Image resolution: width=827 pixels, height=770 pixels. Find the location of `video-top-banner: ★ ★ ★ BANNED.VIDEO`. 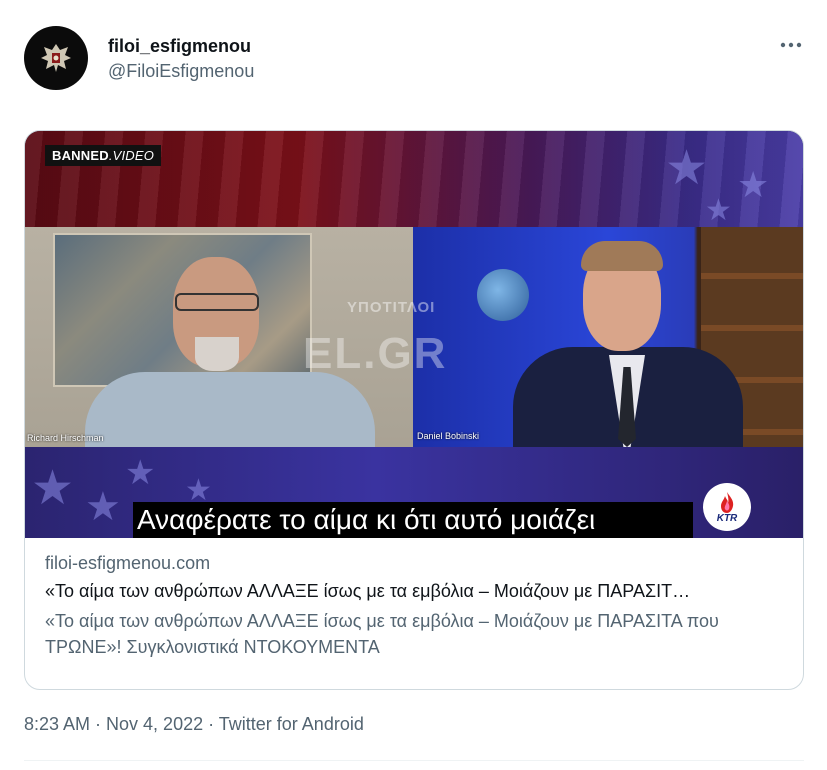

video-top-banner: ★ ★ ★ BANNED.VIDEO is located at coordinates (414, 179).